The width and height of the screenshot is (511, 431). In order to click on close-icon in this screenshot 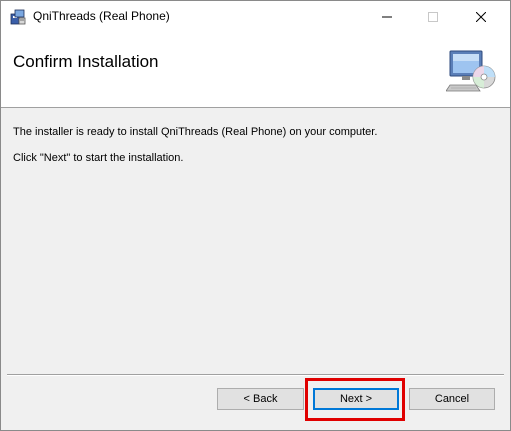, I will do `click(481, 16)`.